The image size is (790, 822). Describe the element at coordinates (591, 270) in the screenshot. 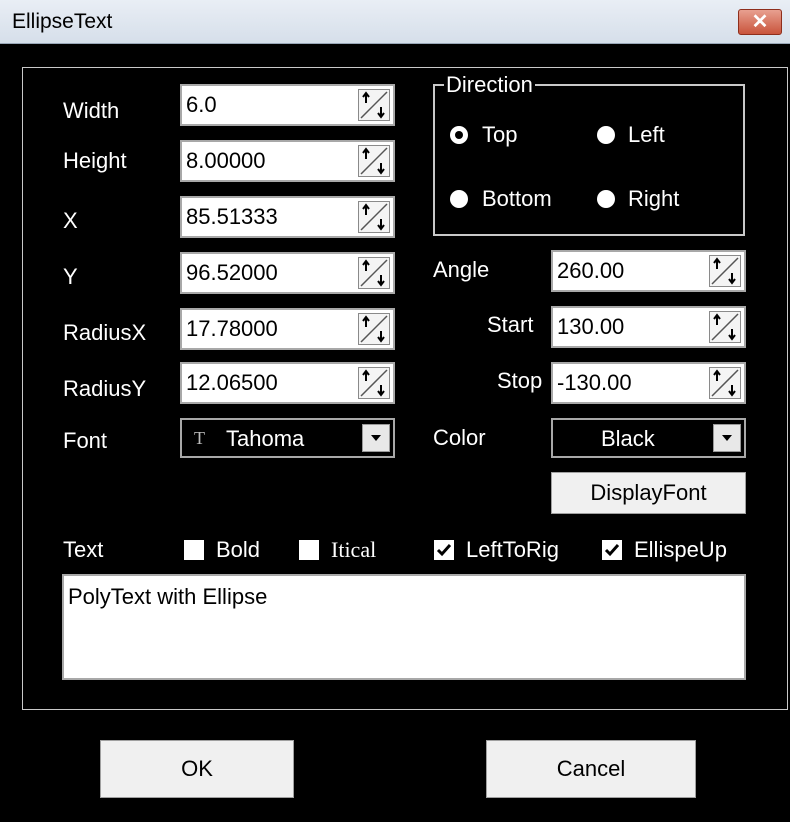

I see `angle-value: 260.00` at that location.